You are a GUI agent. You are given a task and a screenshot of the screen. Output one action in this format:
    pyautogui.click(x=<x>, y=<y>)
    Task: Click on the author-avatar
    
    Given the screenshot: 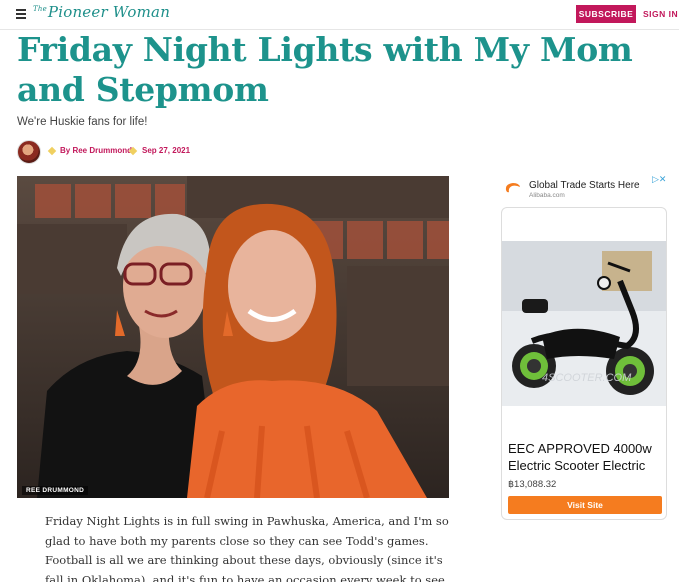 What is the action you would take?
    pyautogui.click(x=29, y=152)
    